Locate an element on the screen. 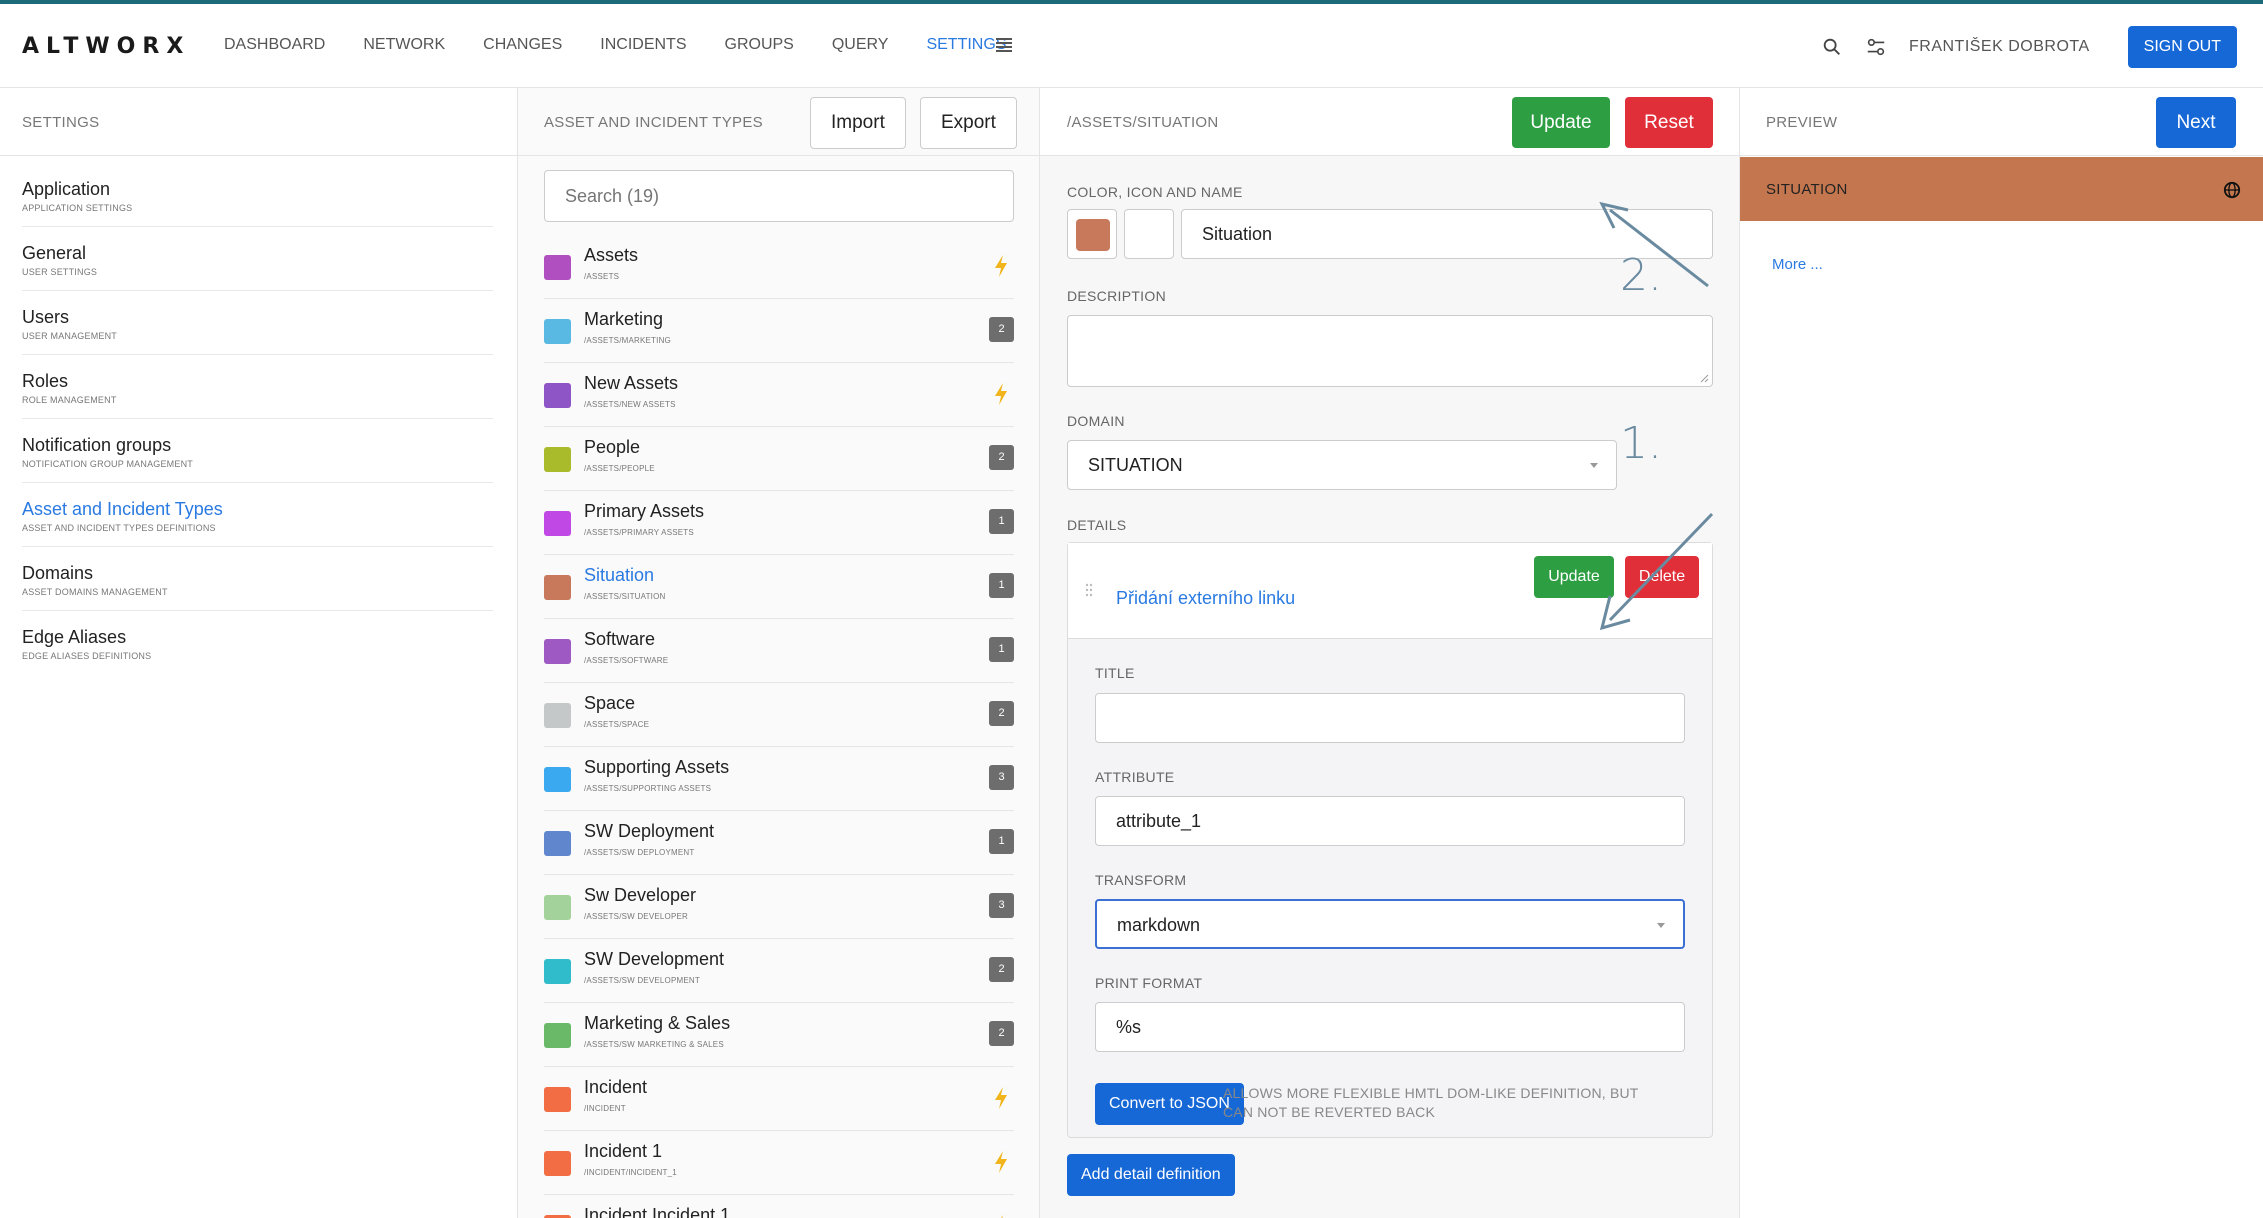  type-name: New Assets is located at coordinates (631, 383).